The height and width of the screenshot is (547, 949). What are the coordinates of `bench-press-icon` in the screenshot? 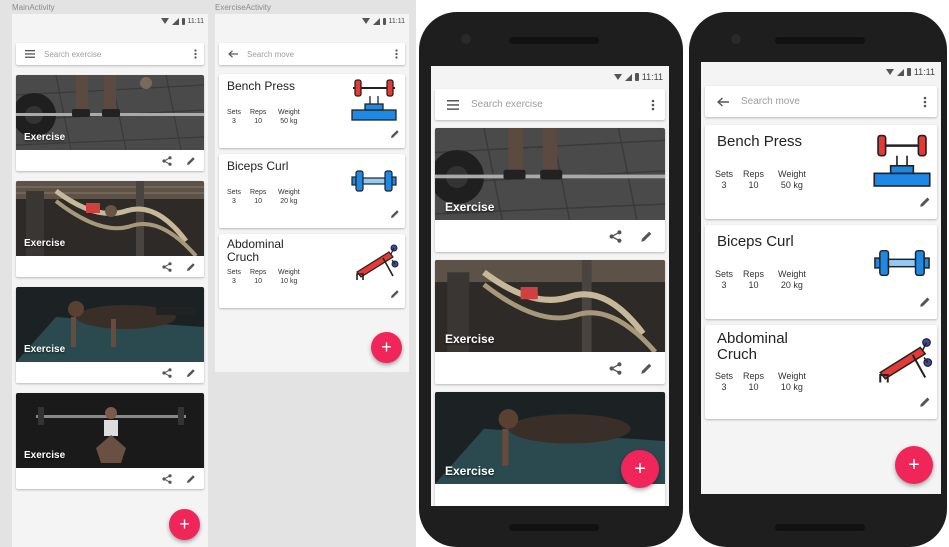 It's located at (902, 164).